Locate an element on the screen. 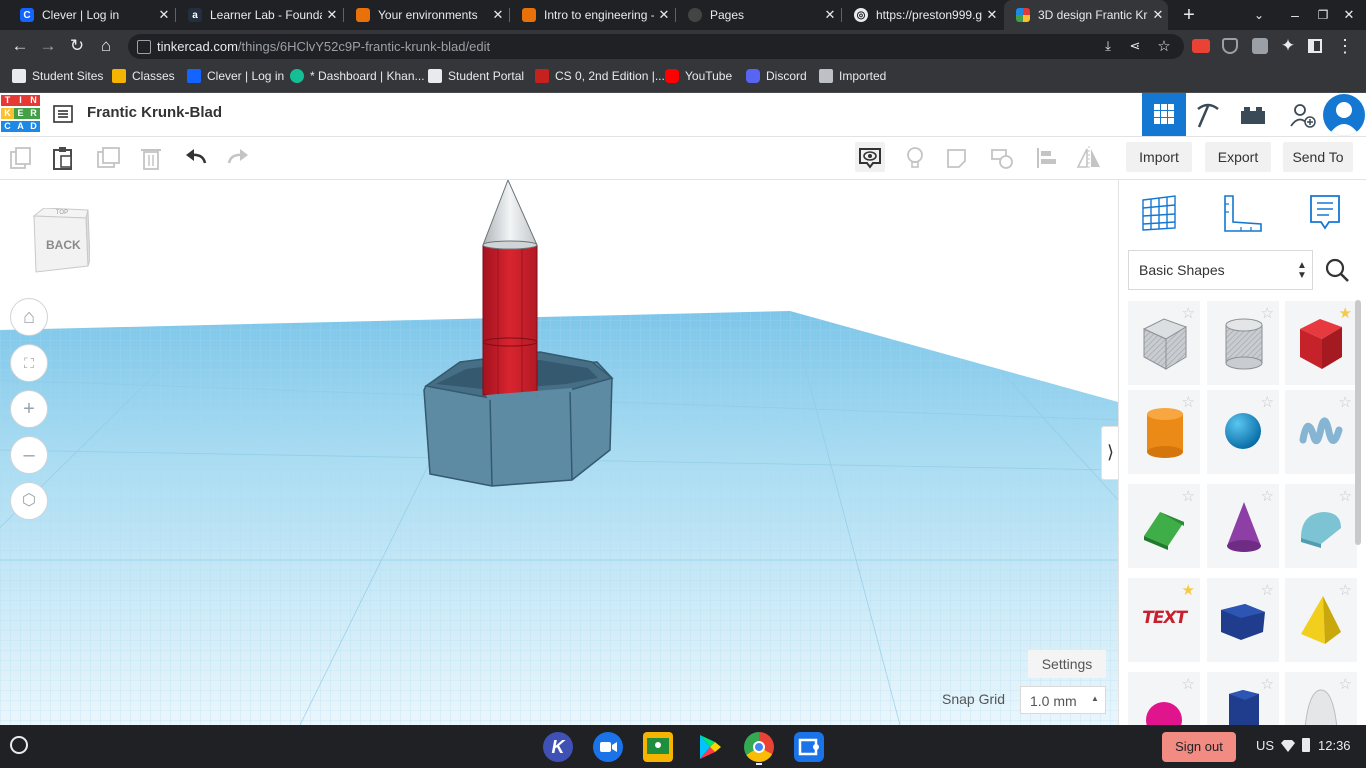  shape-tile-sphere: ☆ is located at coordinates (1243, 432).